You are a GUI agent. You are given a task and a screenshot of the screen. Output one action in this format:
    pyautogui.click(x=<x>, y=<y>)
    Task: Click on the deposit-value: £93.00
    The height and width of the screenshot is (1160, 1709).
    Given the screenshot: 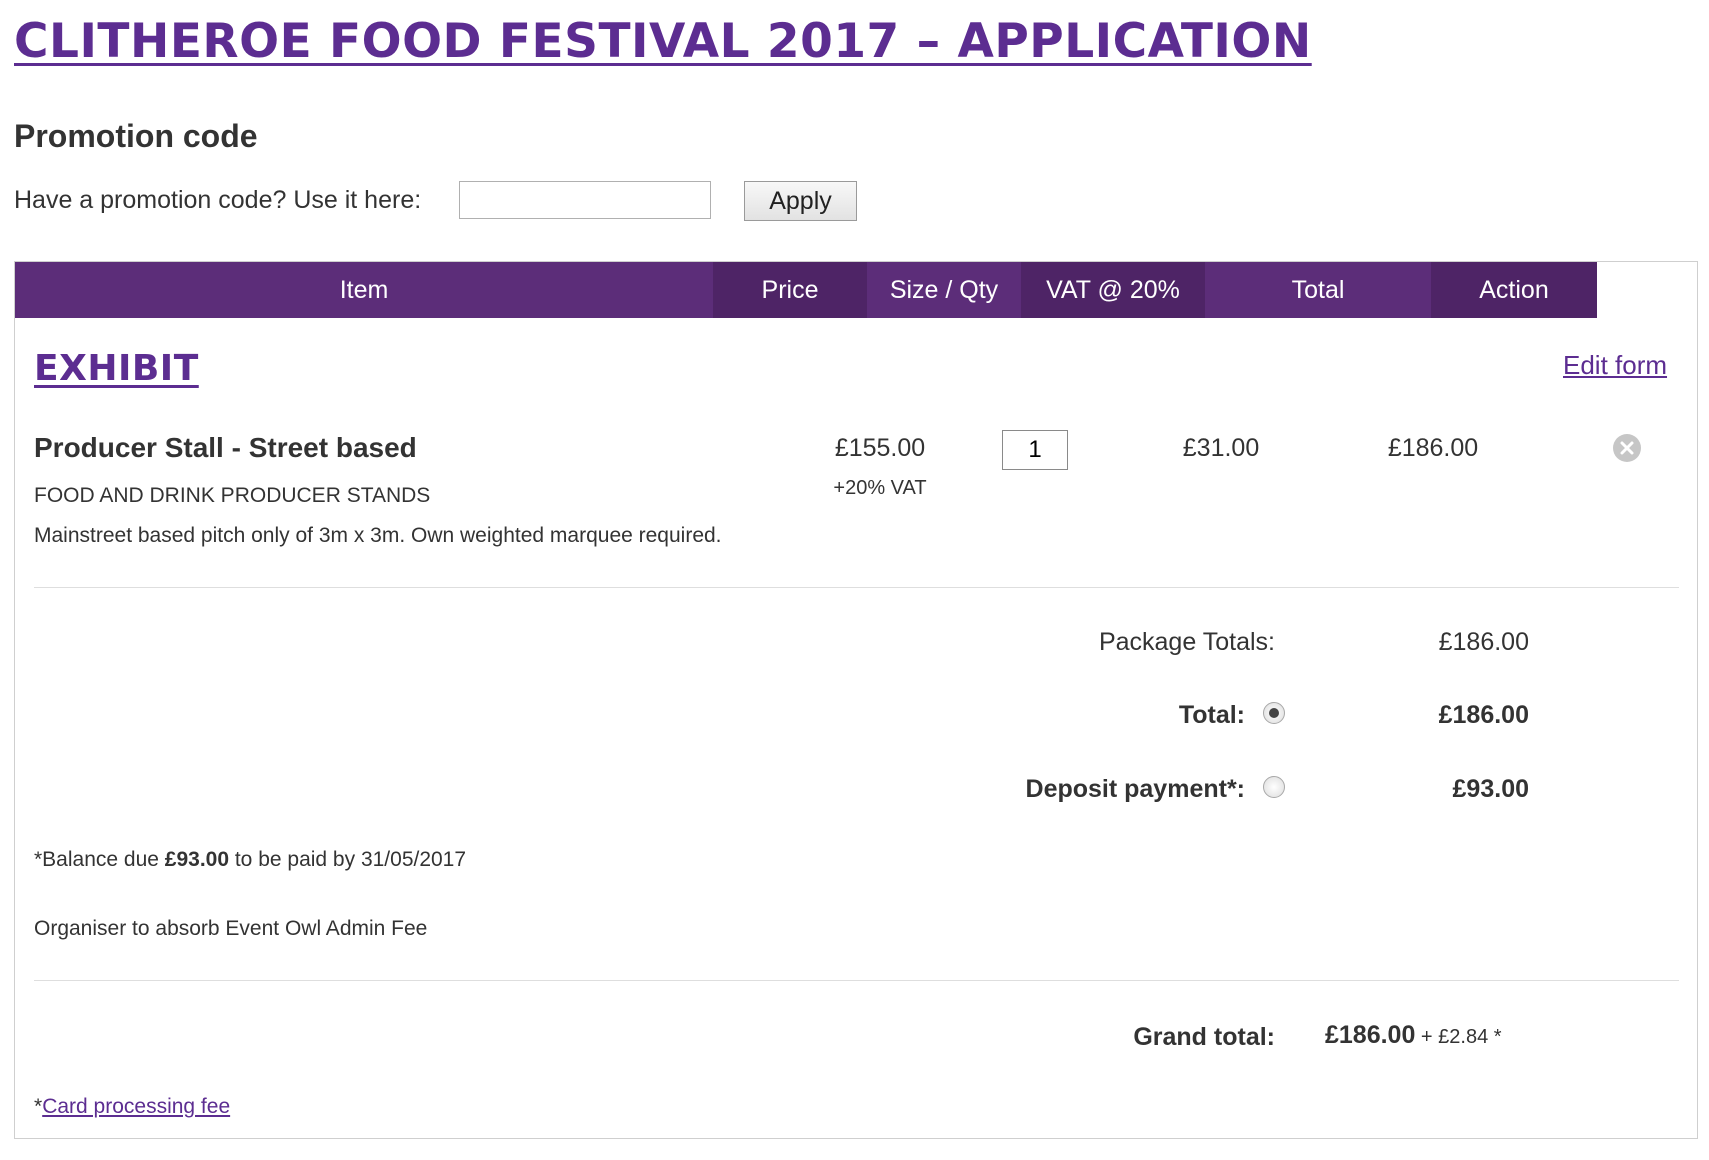 What is the action you would take?
    pyautogui.click(x=1490, y=789)
    